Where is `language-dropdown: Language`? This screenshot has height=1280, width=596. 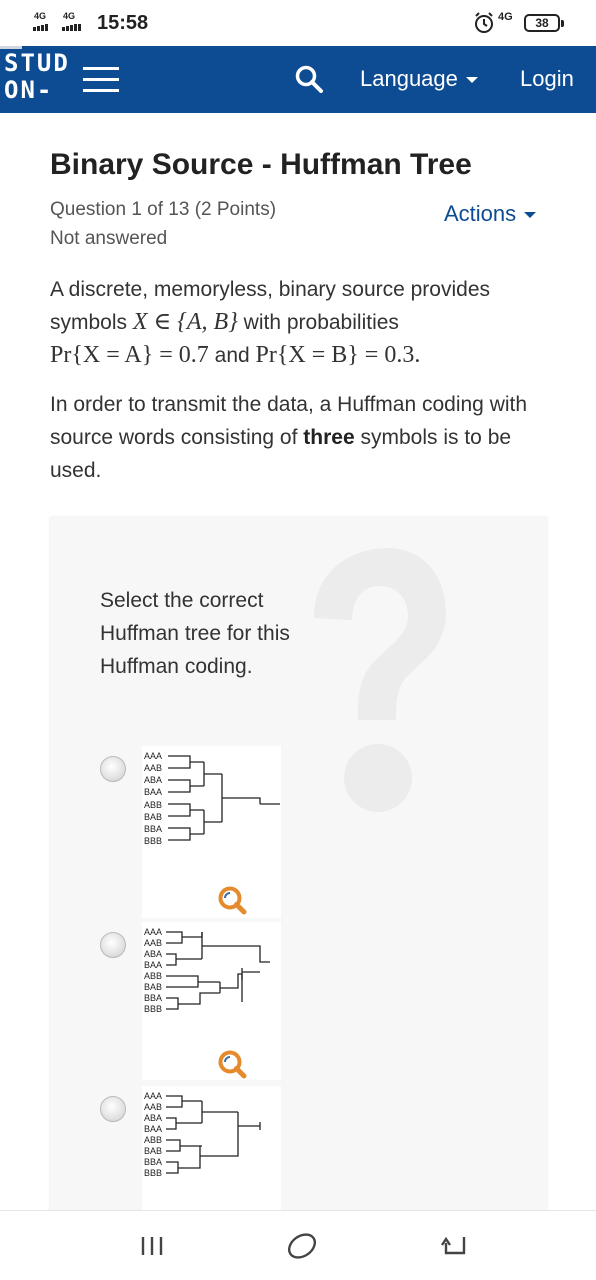 language-dropdown: Language is located at coordinates (419, 79).